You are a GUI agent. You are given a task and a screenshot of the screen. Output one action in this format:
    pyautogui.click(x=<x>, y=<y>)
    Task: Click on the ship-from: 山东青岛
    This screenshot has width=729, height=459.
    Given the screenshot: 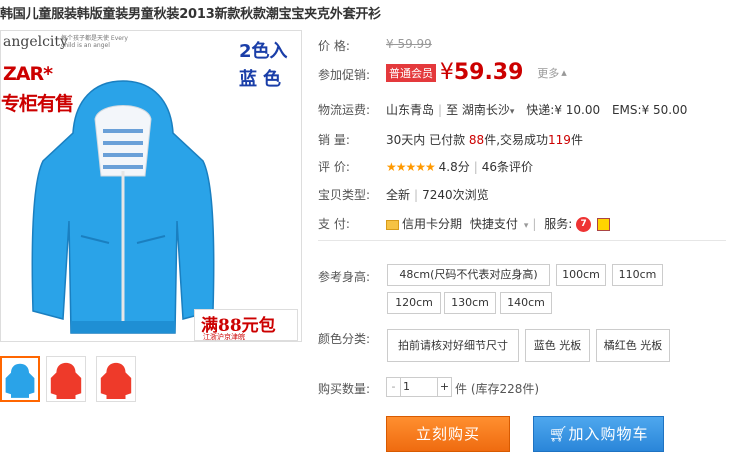 What is the action you would take?
    pyautogui.click(x=410, y=110)
    